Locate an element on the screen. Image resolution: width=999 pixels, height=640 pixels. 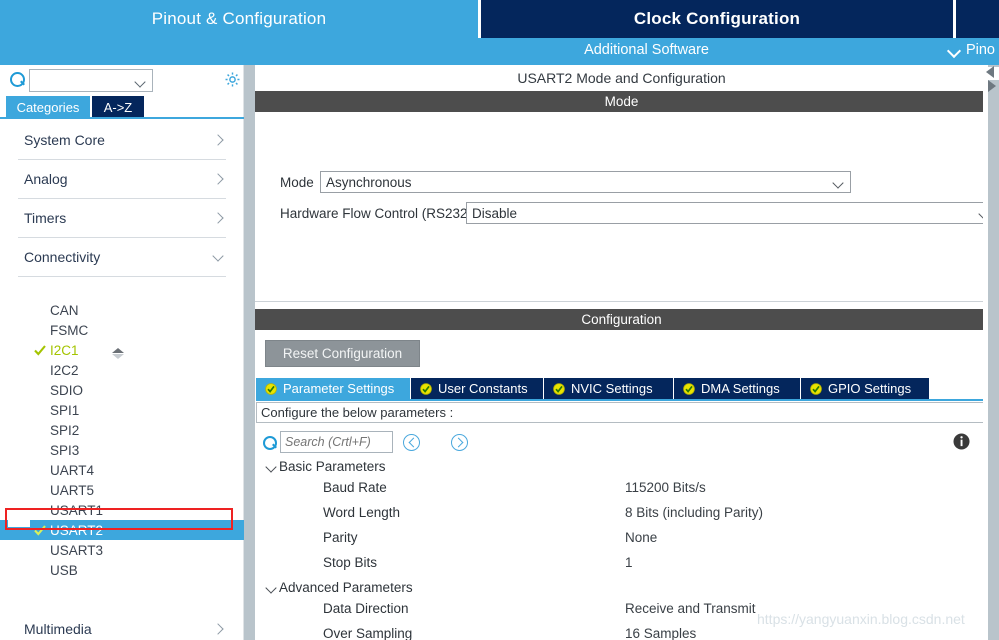
tab-pinout-configuration: Pinout & Configuration is located at coordinates (239, 19).